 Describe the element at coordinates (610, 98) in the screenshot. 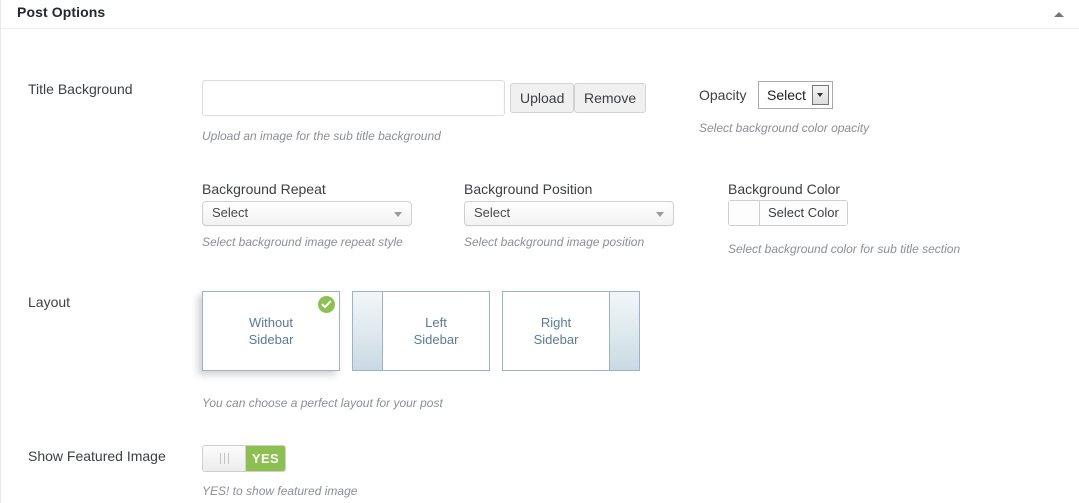

I see `remove-button: Remove` at that location.